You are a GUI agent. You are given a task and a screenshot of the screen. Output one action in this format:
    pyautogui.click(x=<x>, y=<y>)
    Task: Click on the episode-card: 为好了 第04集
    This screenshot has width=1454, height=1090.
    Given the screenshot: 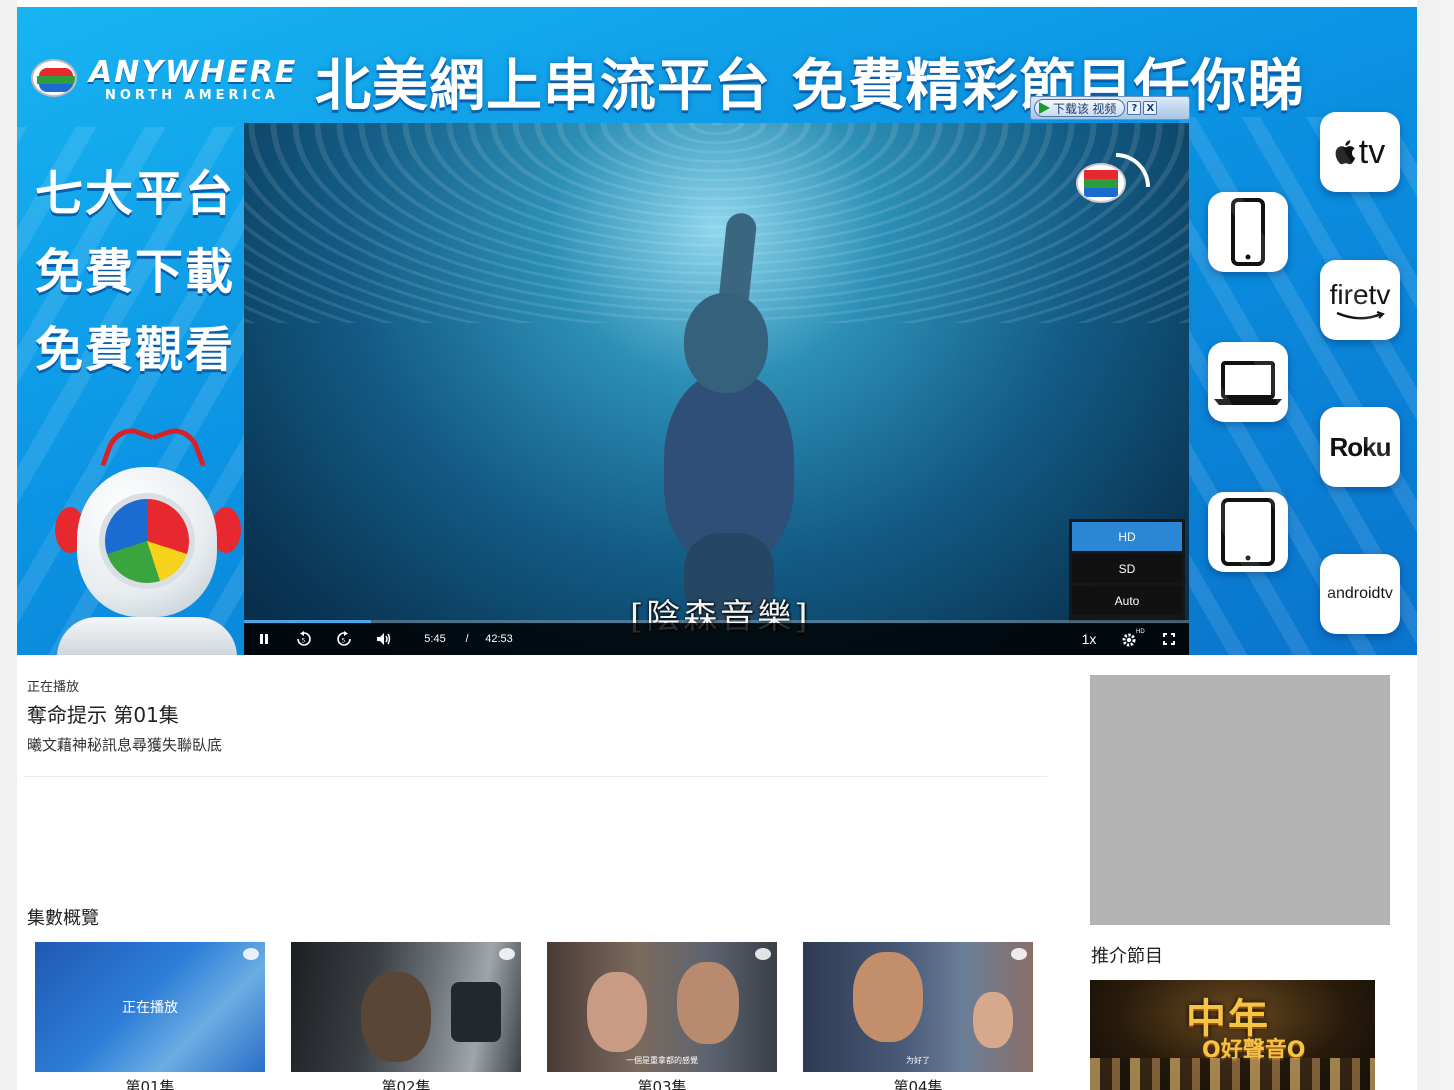 What is the action you would take?
    pyautogui.click(x=918, y=1016)
    